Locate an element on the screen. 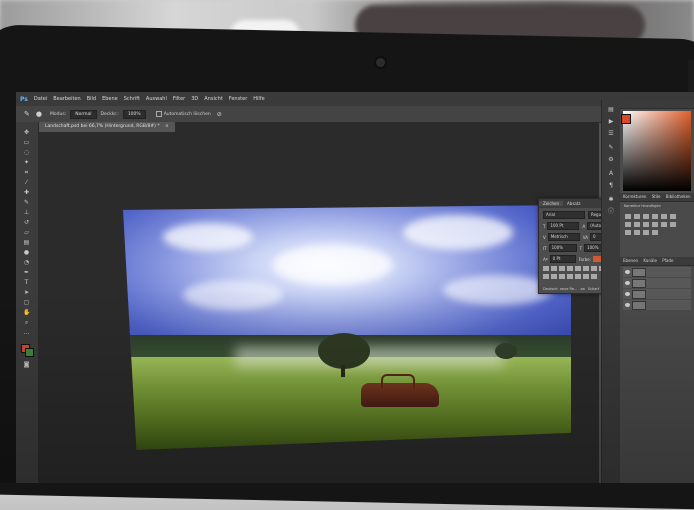 This screenshot has height=510, width=694. small-caps-button is located at coordinates (570, 268).